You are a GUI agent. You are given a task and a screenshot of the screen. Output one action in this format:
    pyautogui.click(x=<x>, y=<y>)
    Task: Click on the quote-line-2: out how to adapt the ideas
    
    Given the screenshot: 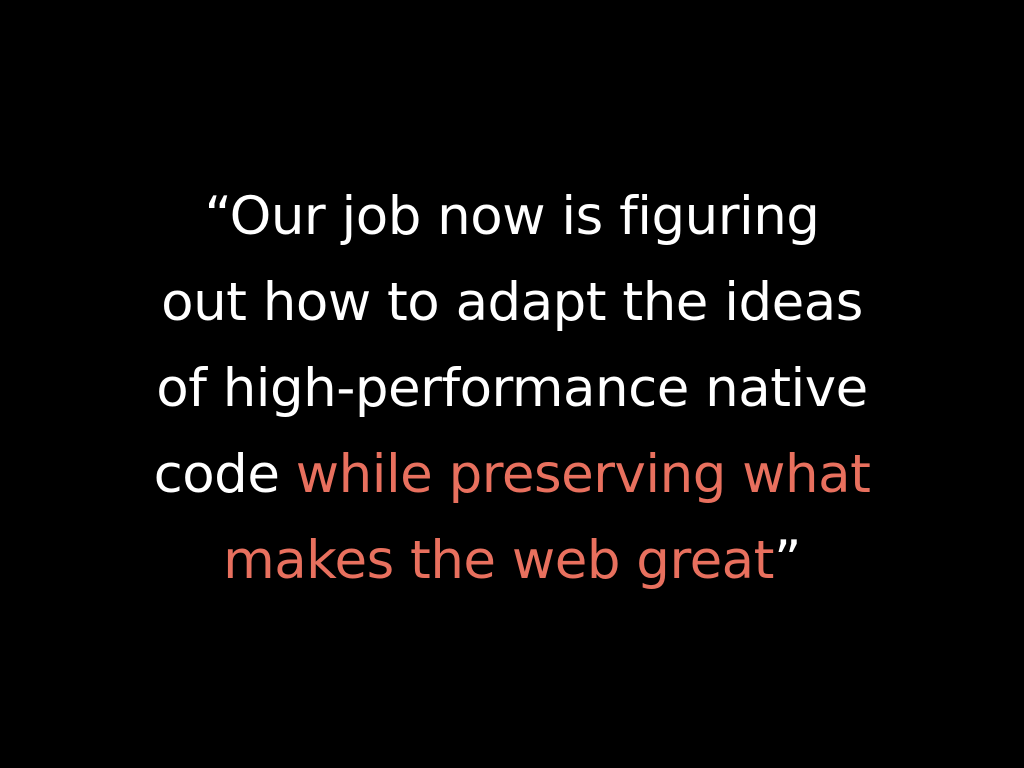 What is the action you would take?
    pyautogui.click(x=512, y=302)
    